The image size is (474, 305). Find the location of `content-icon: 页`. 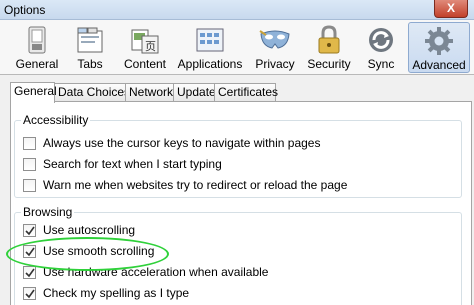

content-icon: 页 is located at coordinates (145, 41).